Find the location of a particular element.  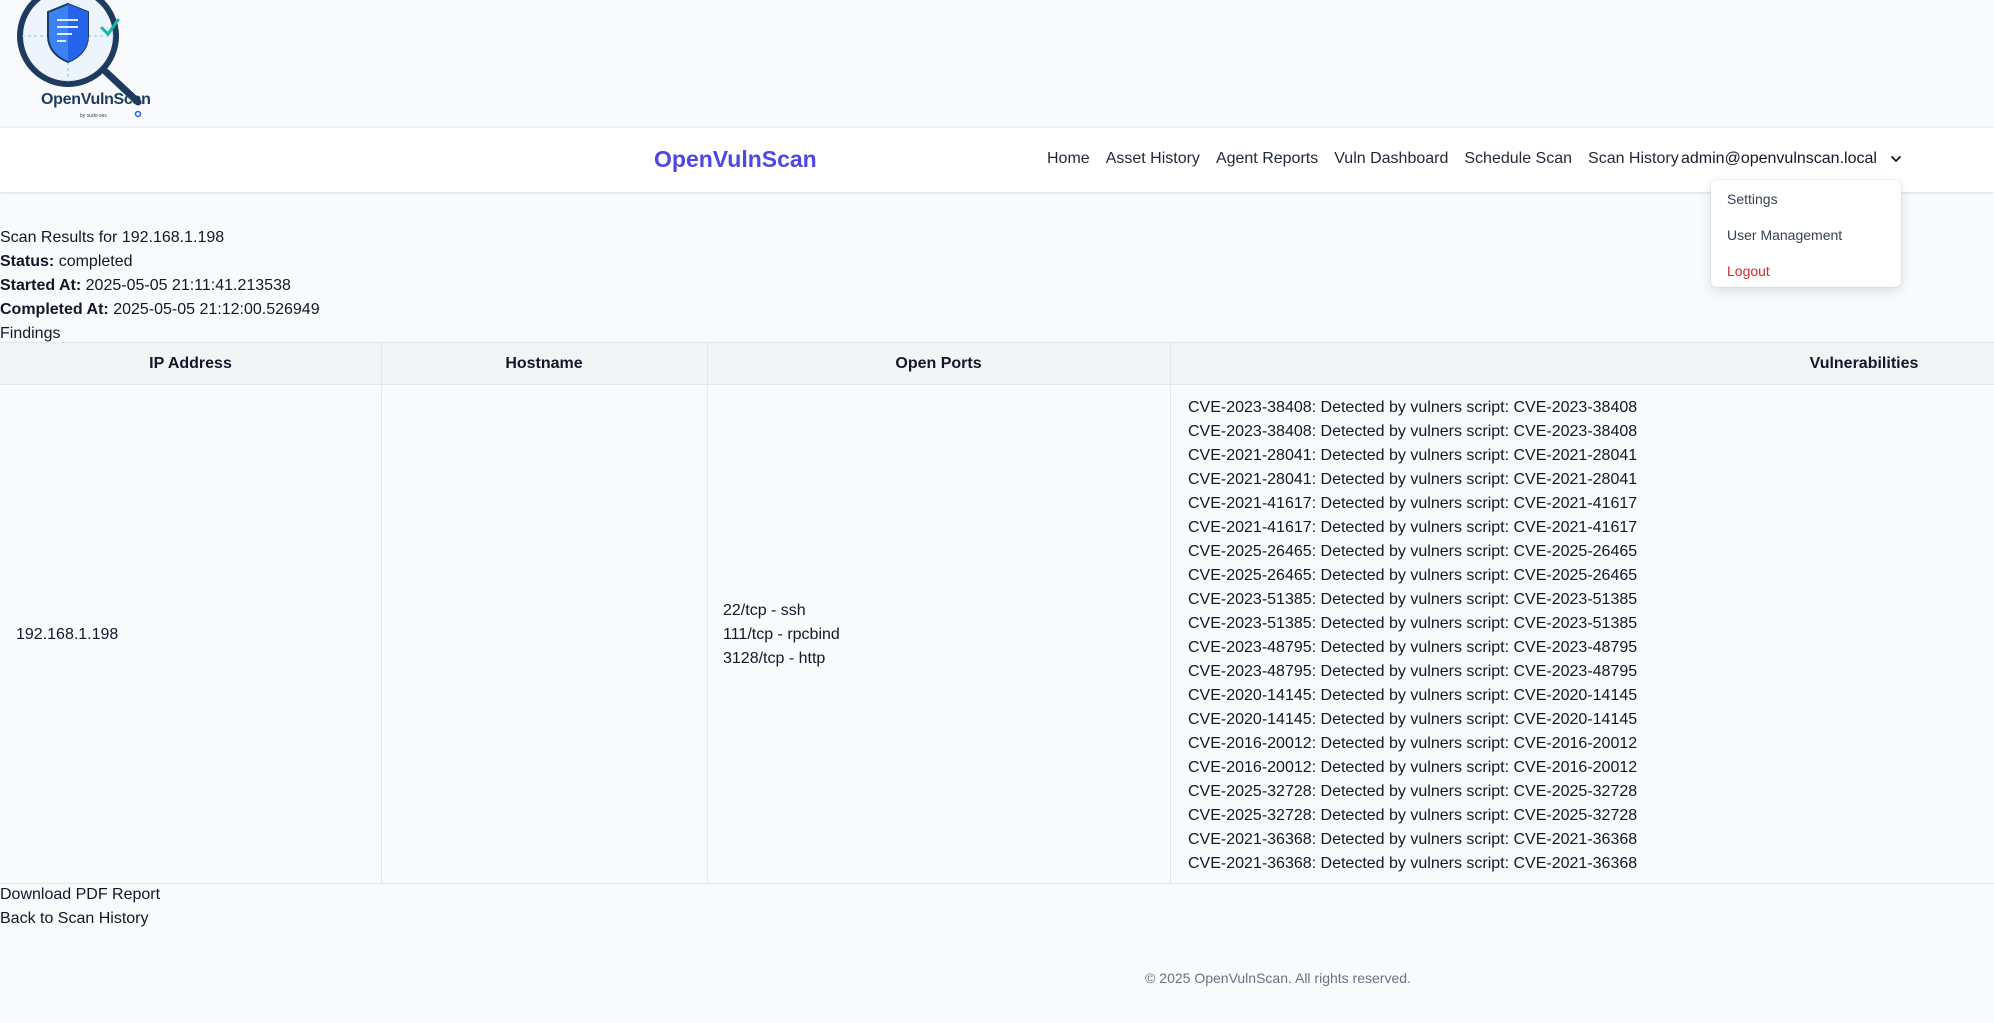

column-header-ports: Open Ports is located at coordinates (938, 363).